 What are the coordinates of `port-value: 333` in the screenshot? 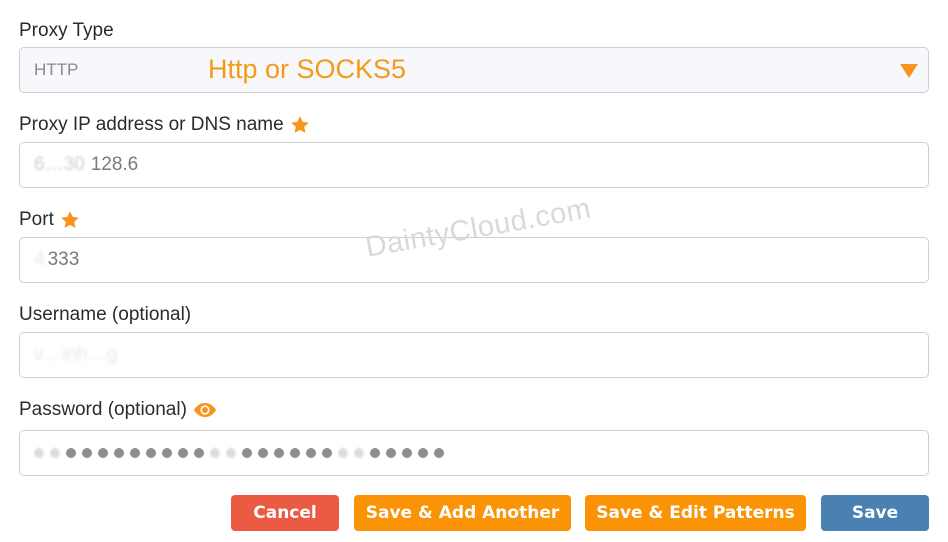 It's located at (63, 259).